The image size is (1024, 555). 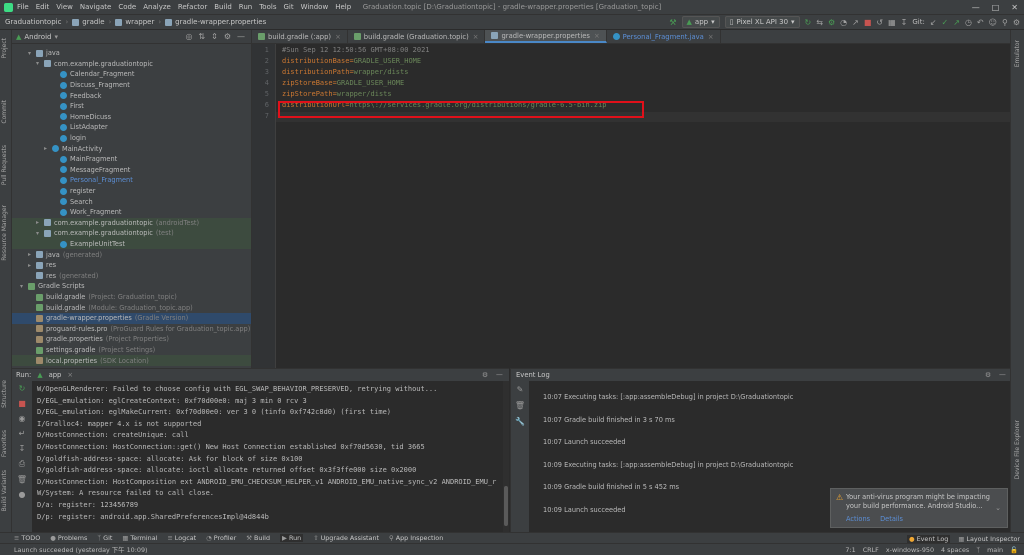 I want to click on favorites-tool-tab: Favorites, so click(x=4, y=443).